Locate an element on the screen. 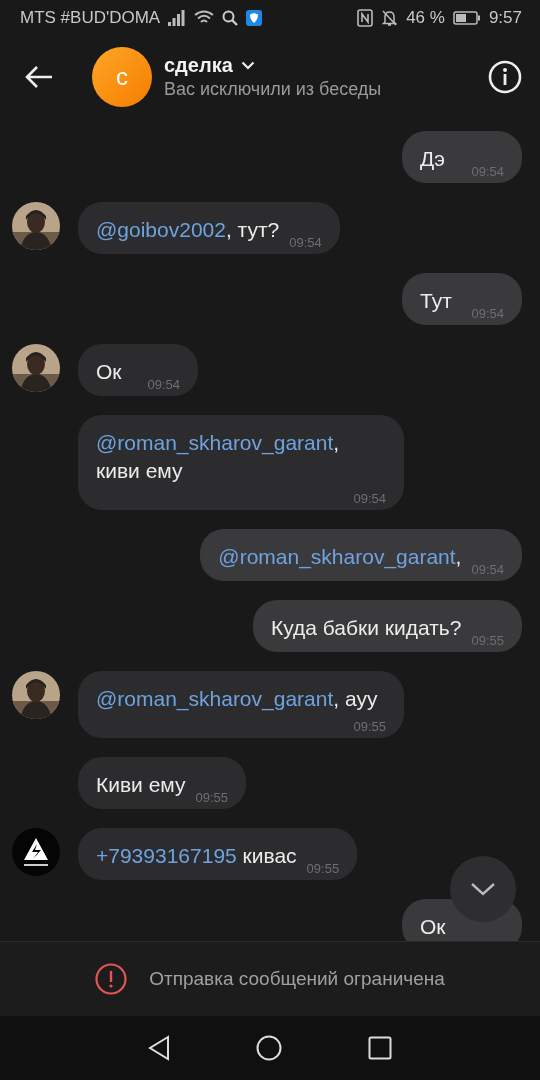  message-text: @goibov2002, тут? is located at coordinates (188, 230).